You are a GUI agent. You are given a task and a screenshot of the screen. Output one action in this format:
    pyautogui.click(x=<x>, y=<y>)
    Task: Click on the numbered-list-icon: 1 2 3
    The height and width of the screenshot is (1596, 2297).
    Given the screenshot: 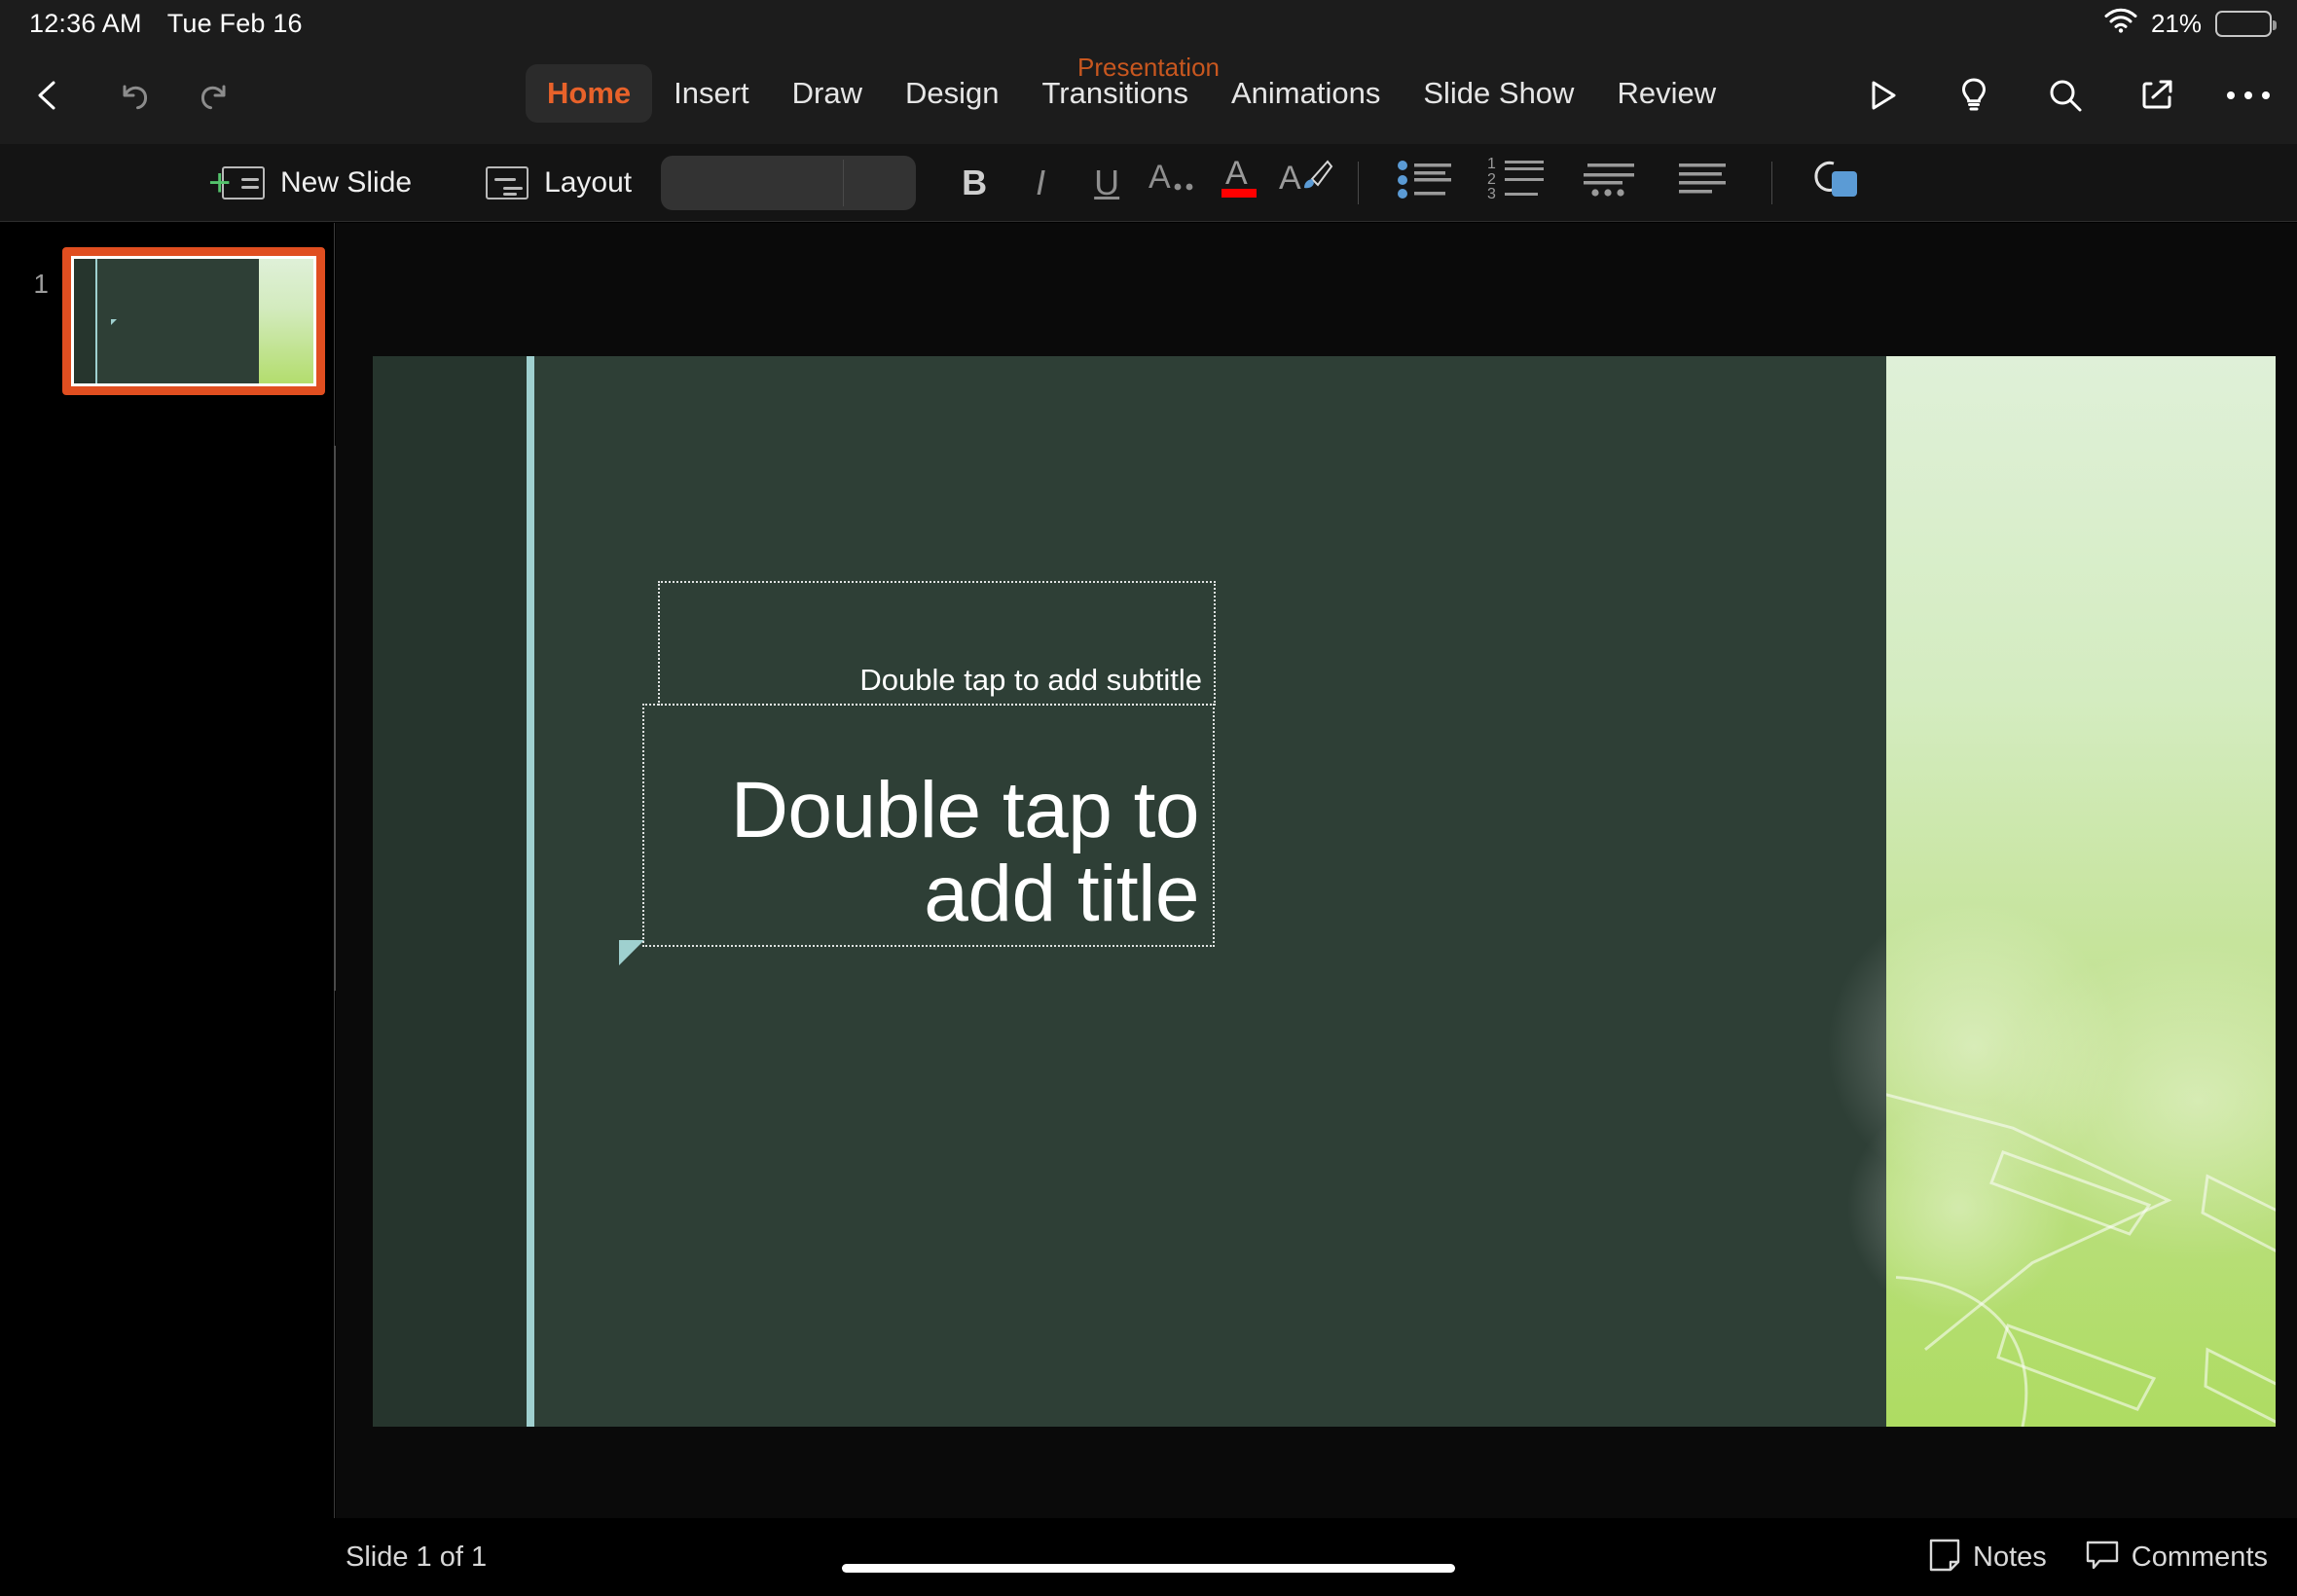 What is the action you would take?
    pyautogui.click(x=1518, y=182)
    